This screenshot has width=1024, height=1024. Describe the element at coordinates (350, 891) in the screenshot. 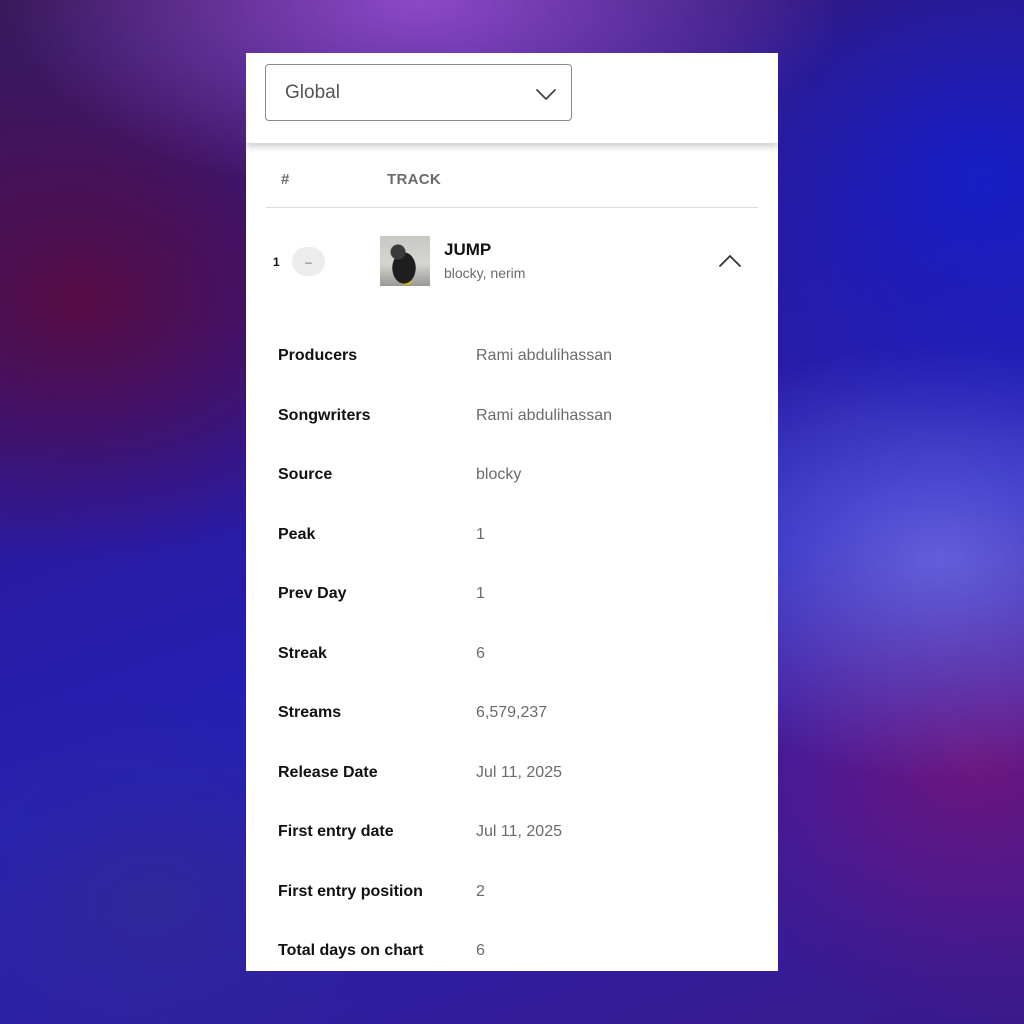

I see `detail-label: First entry position` at that location.